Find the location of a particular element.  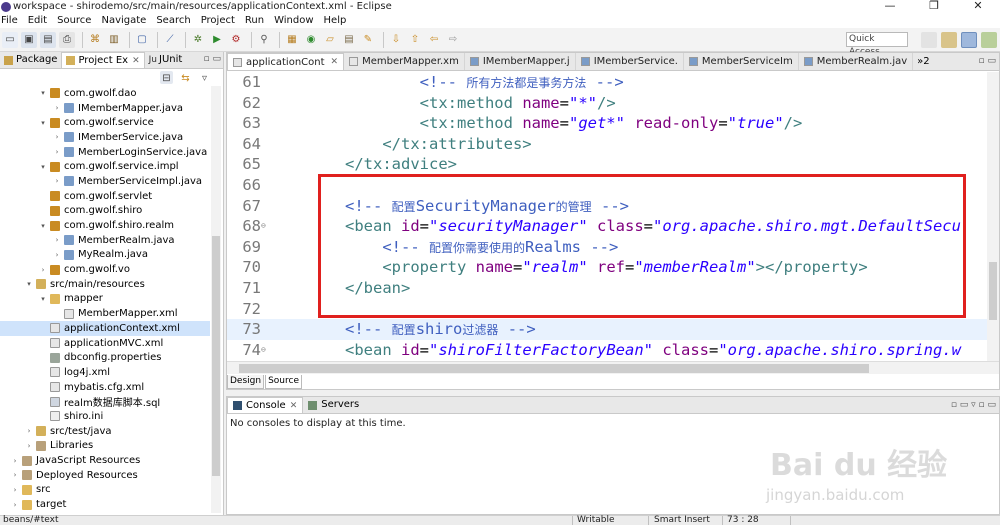

java-perspective-icon is located at coordinates (969, 40).